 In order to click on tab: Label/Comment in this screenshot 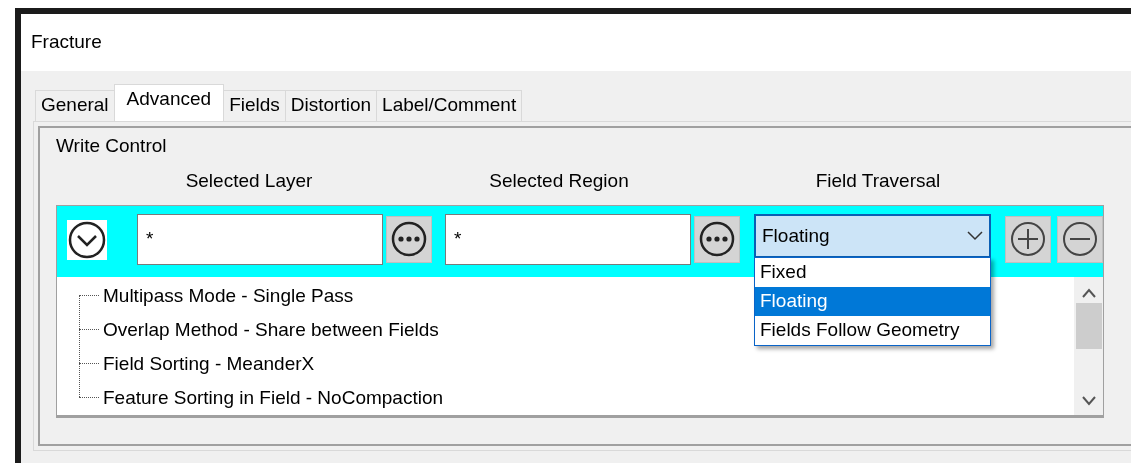, I will do `click(449, 105)`.